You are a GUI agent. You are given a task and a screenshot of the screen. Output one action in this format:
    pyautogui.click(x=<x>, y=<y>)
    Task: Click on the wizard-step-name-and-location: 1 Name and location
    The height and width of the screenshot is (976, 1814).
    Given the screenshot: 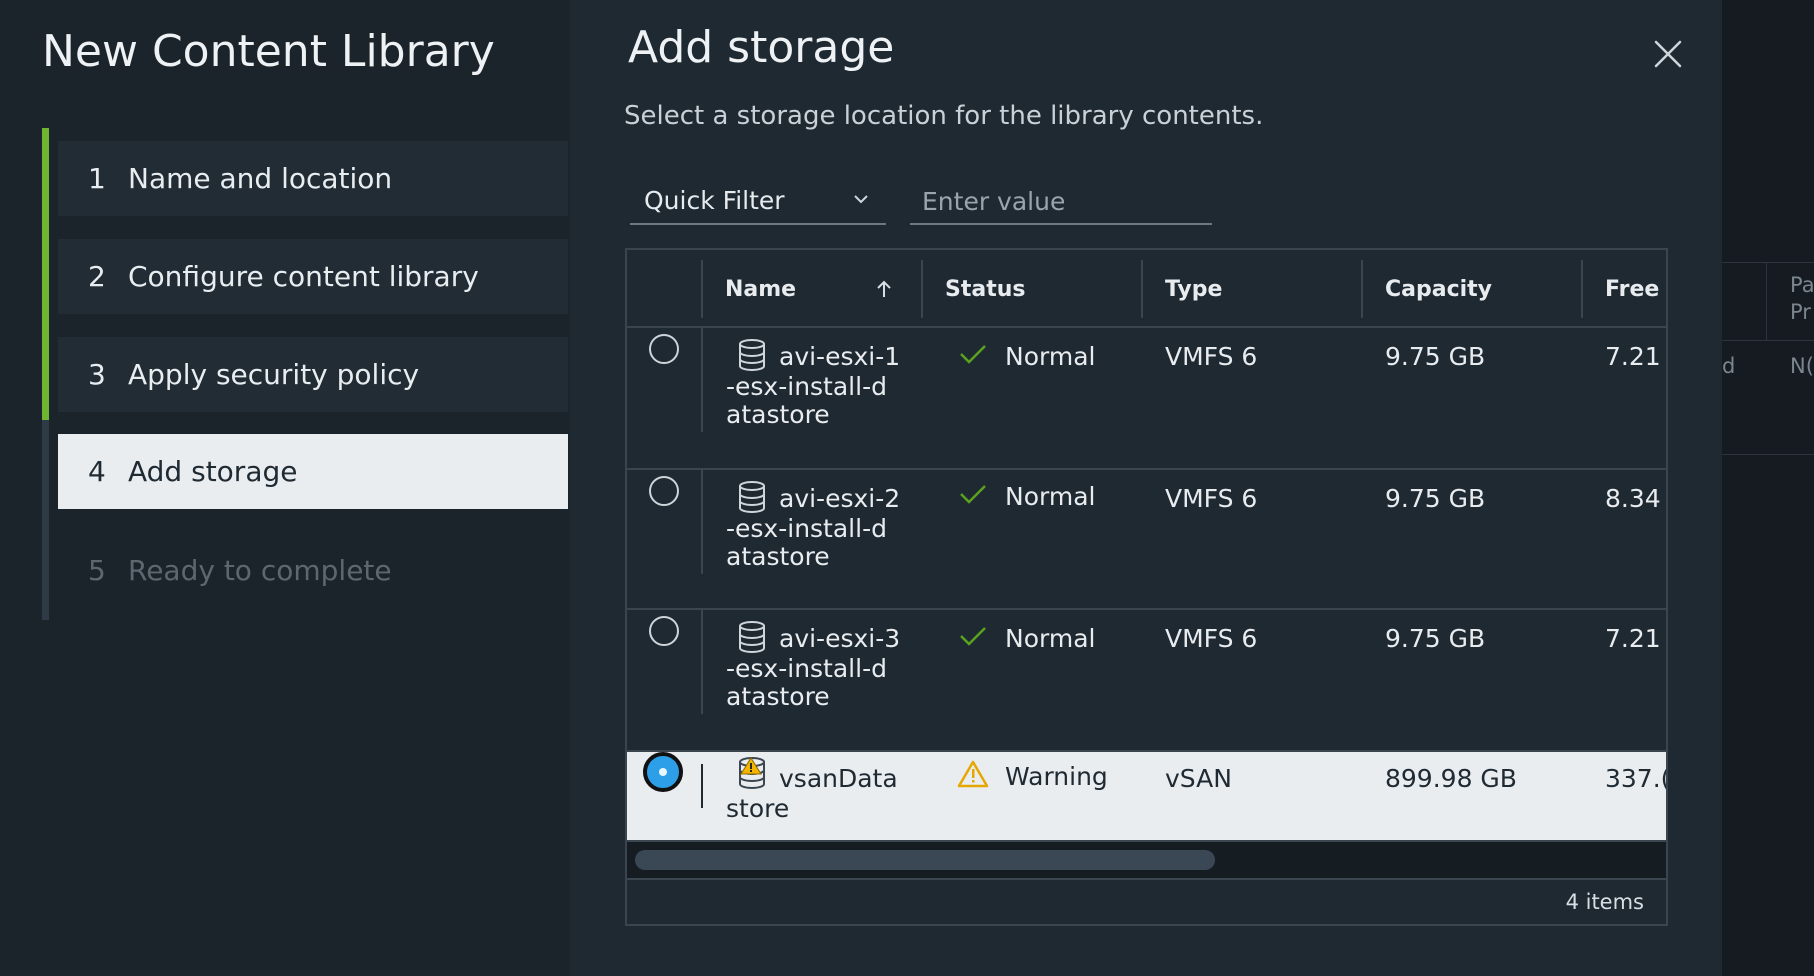 What is the action you would take?
    pyautogui.click(x=313, y=178)
    